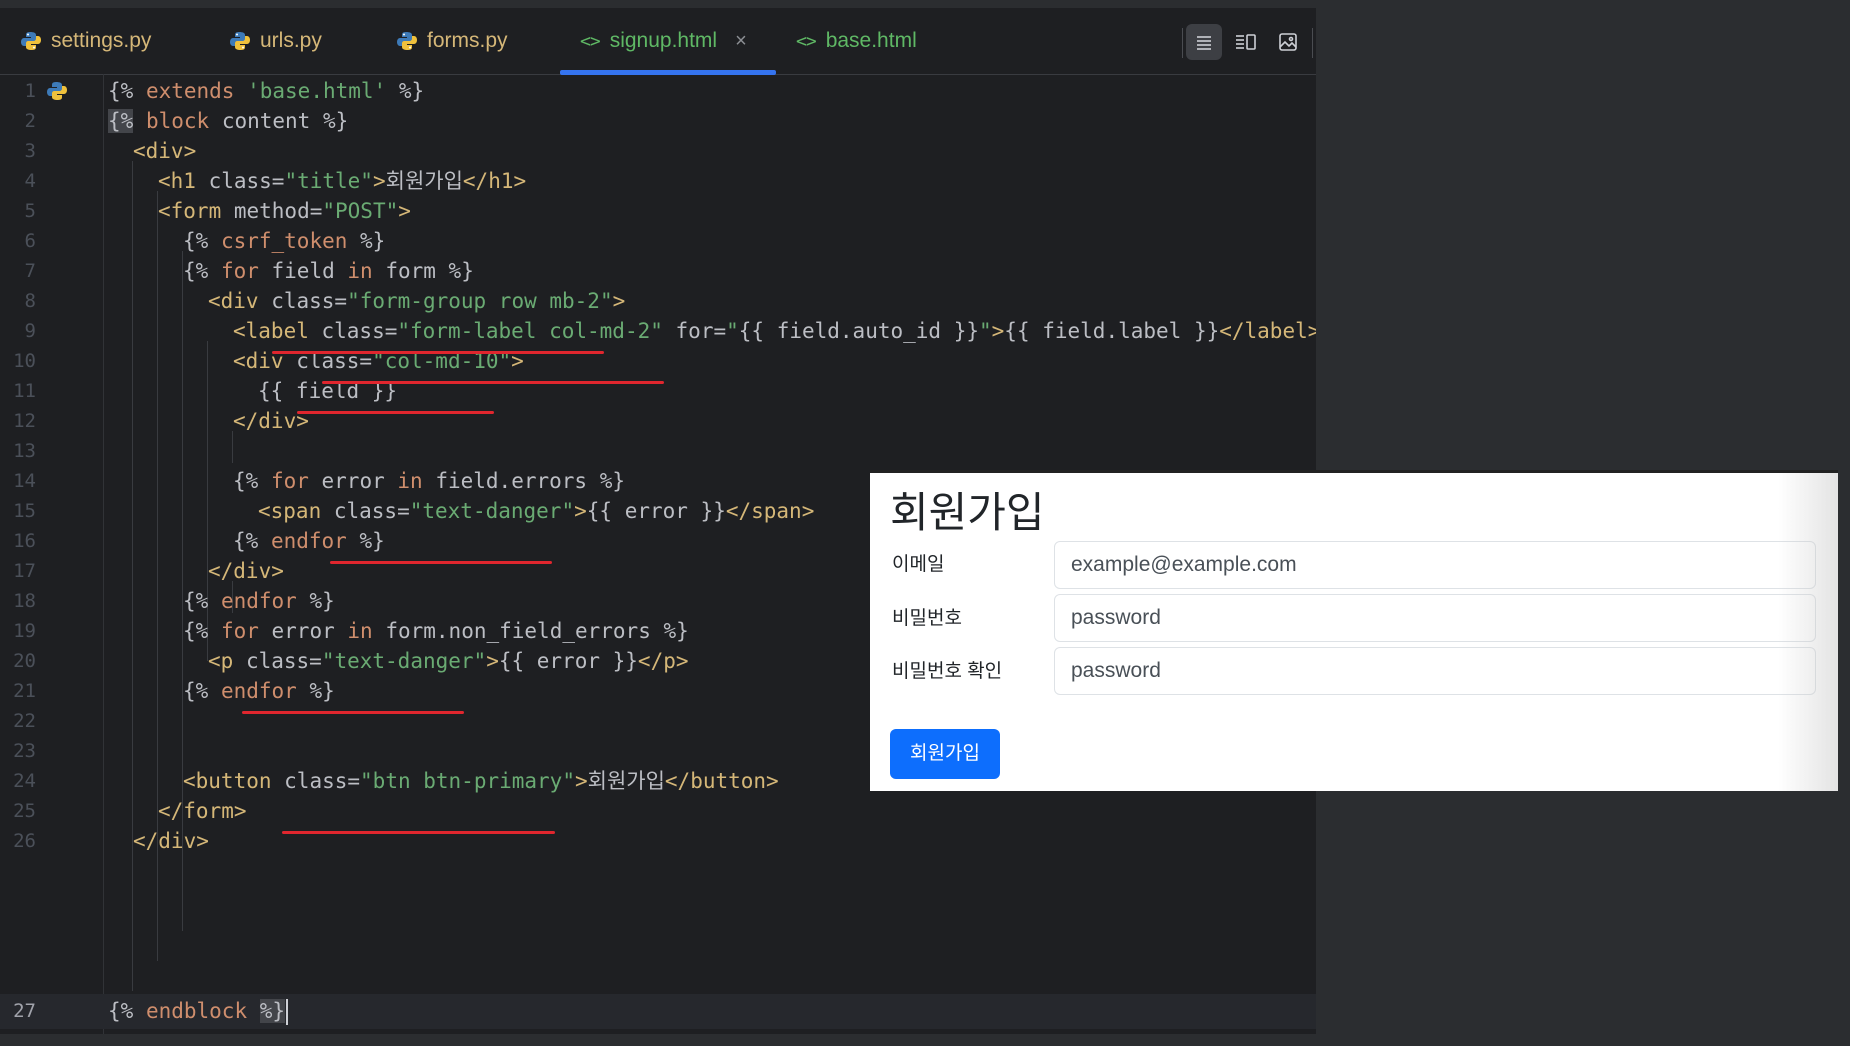  What do you see at coordinates (918, 564) in the screenshot?
I see `email-label: 이메일` at bounding box center [918, 564].